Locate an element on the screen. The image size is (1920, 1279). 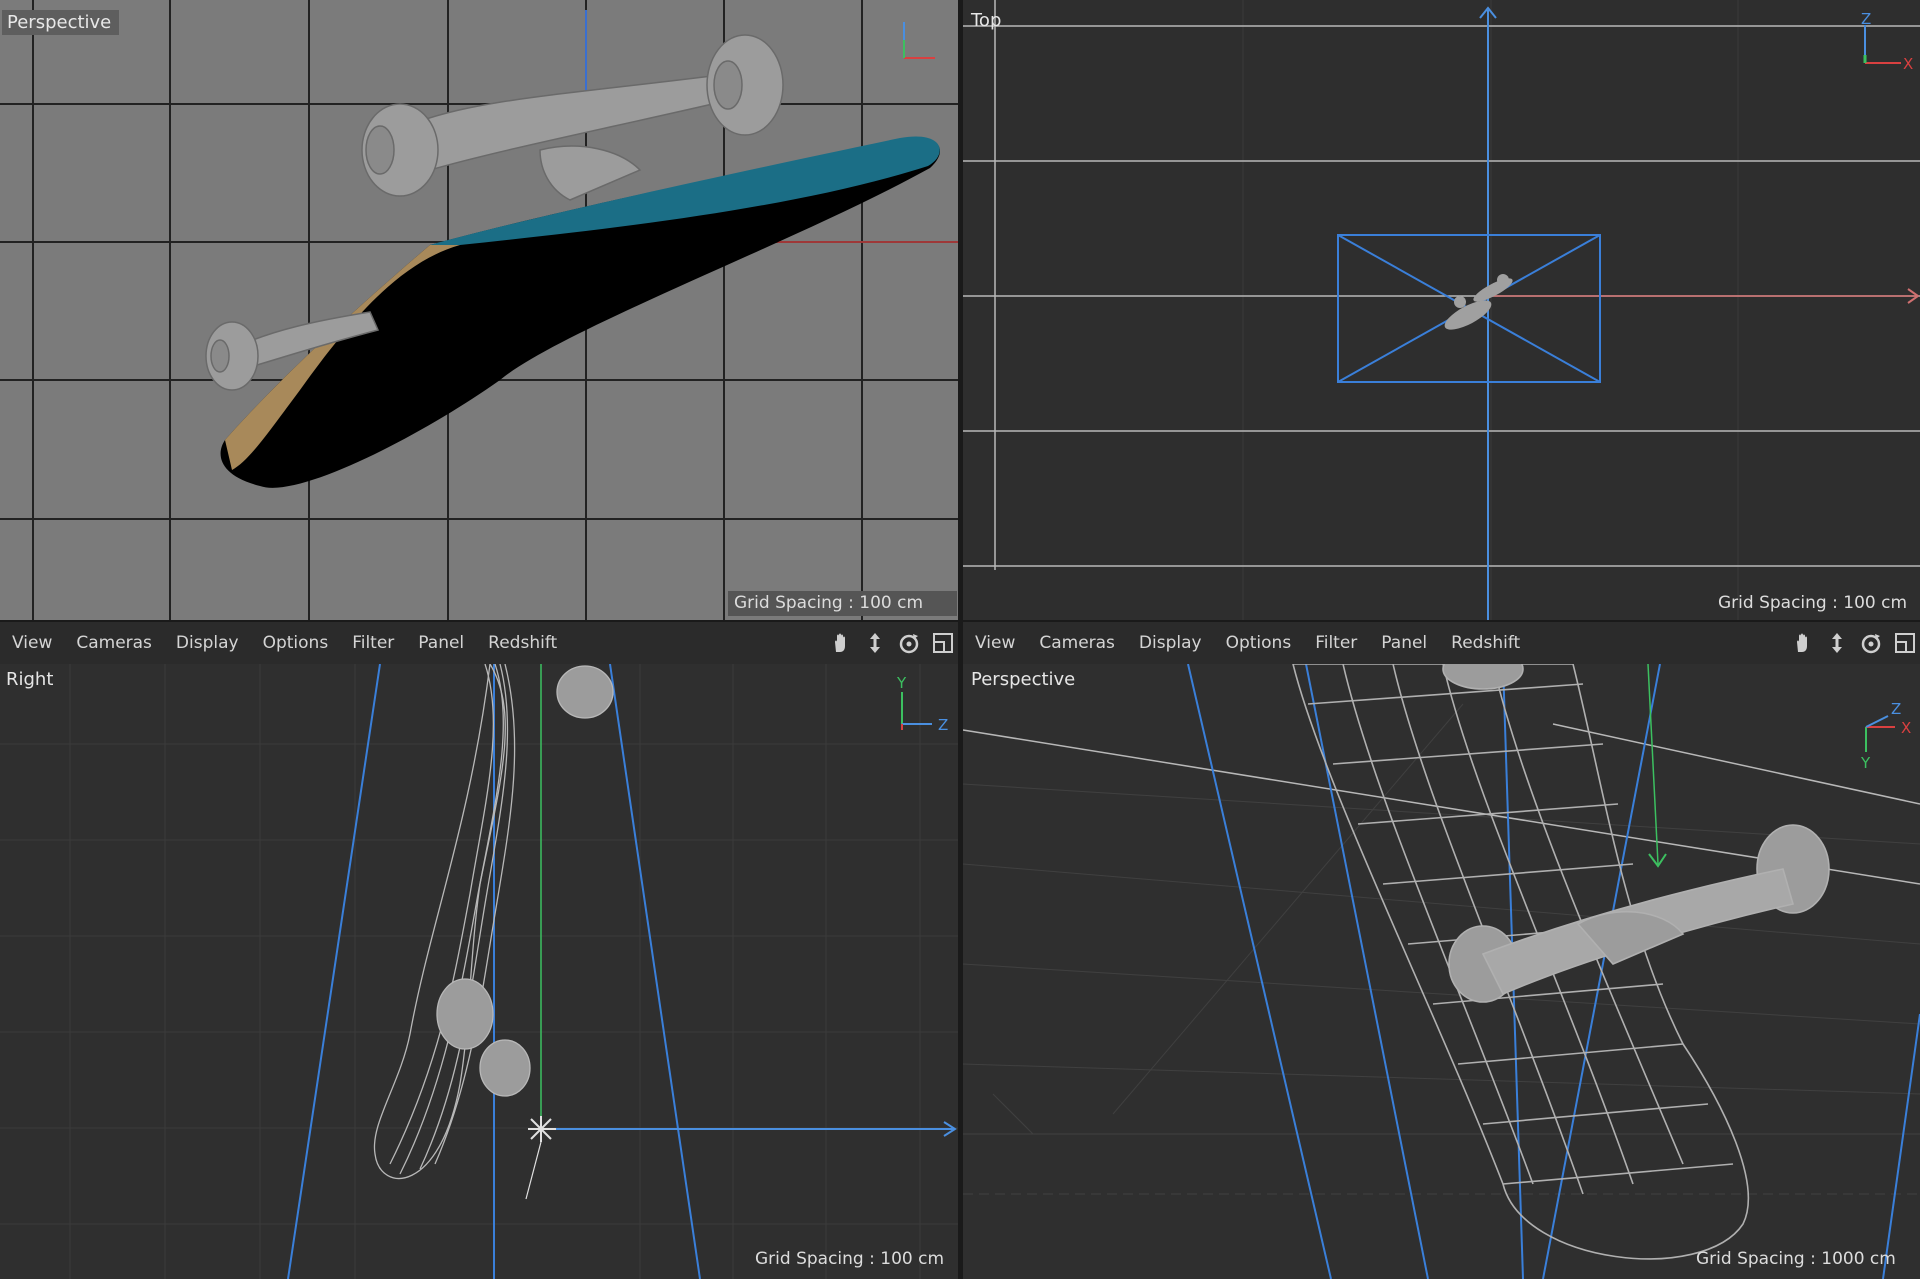
viewport-separator-horizontal is located at coordinates (960, 621).